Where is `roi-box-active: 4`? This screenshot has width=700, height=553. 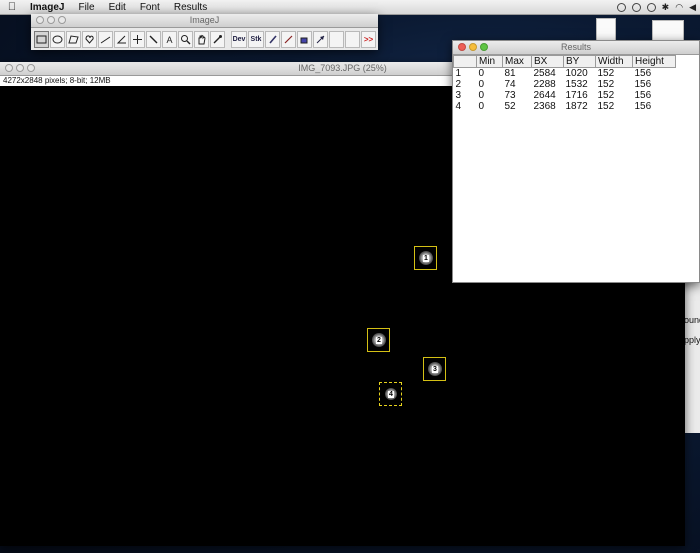
roi-box-active: 4 is located at coordinates (390, 394).